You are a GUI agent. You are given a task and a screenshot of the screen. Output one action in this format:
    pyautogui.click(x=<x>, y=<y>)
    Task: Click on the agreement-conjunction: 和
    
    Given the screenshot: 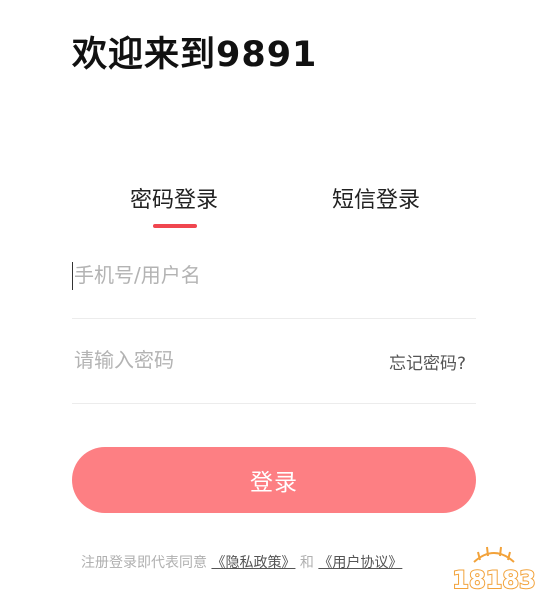 What is the action you would take?
    pyautogui.click(x=306, y=563)
    